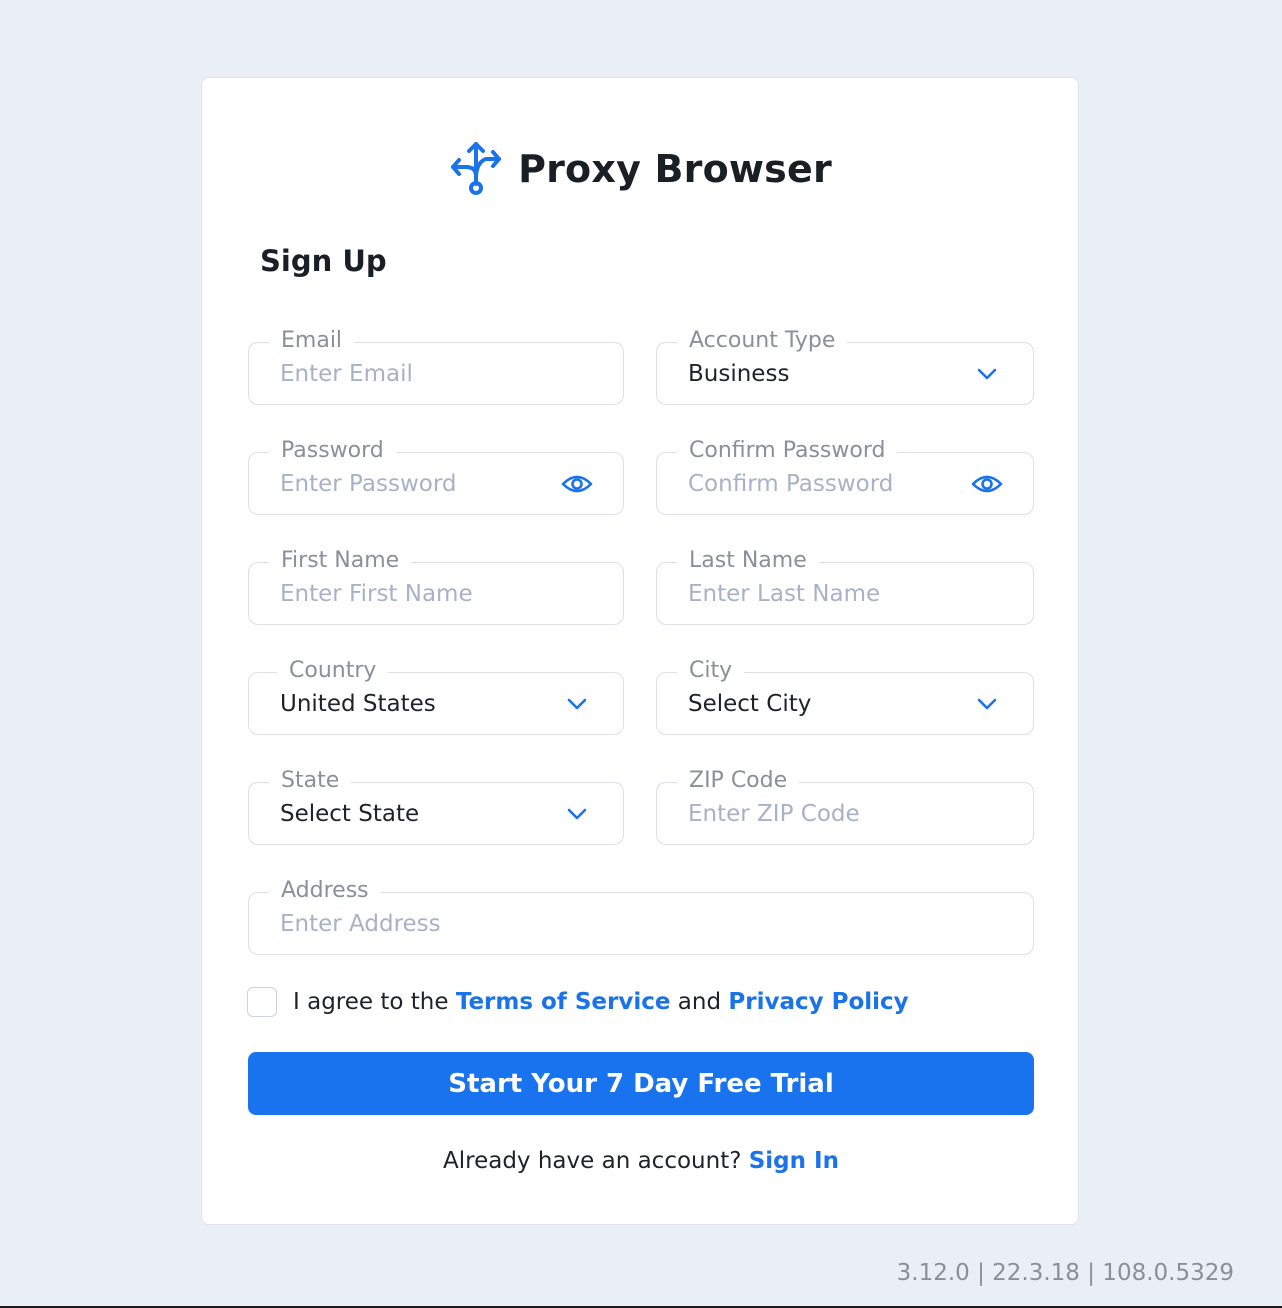  Describe the element at coordinates (325, 891) in the screenshot. I see `address-label: Address` at that location.